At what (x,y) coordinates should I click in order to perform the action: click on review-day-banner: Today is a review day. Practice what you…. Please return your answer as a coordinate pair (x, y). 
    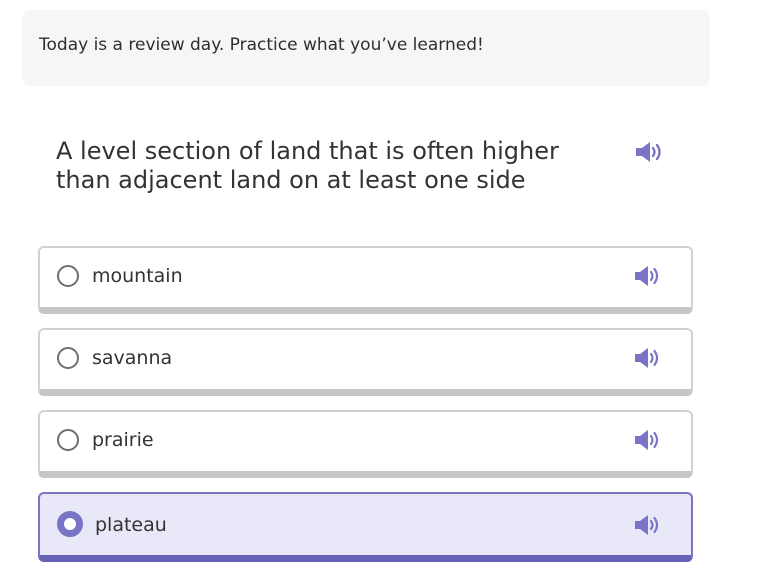
    Looking at the image, I should click on (366, 48).